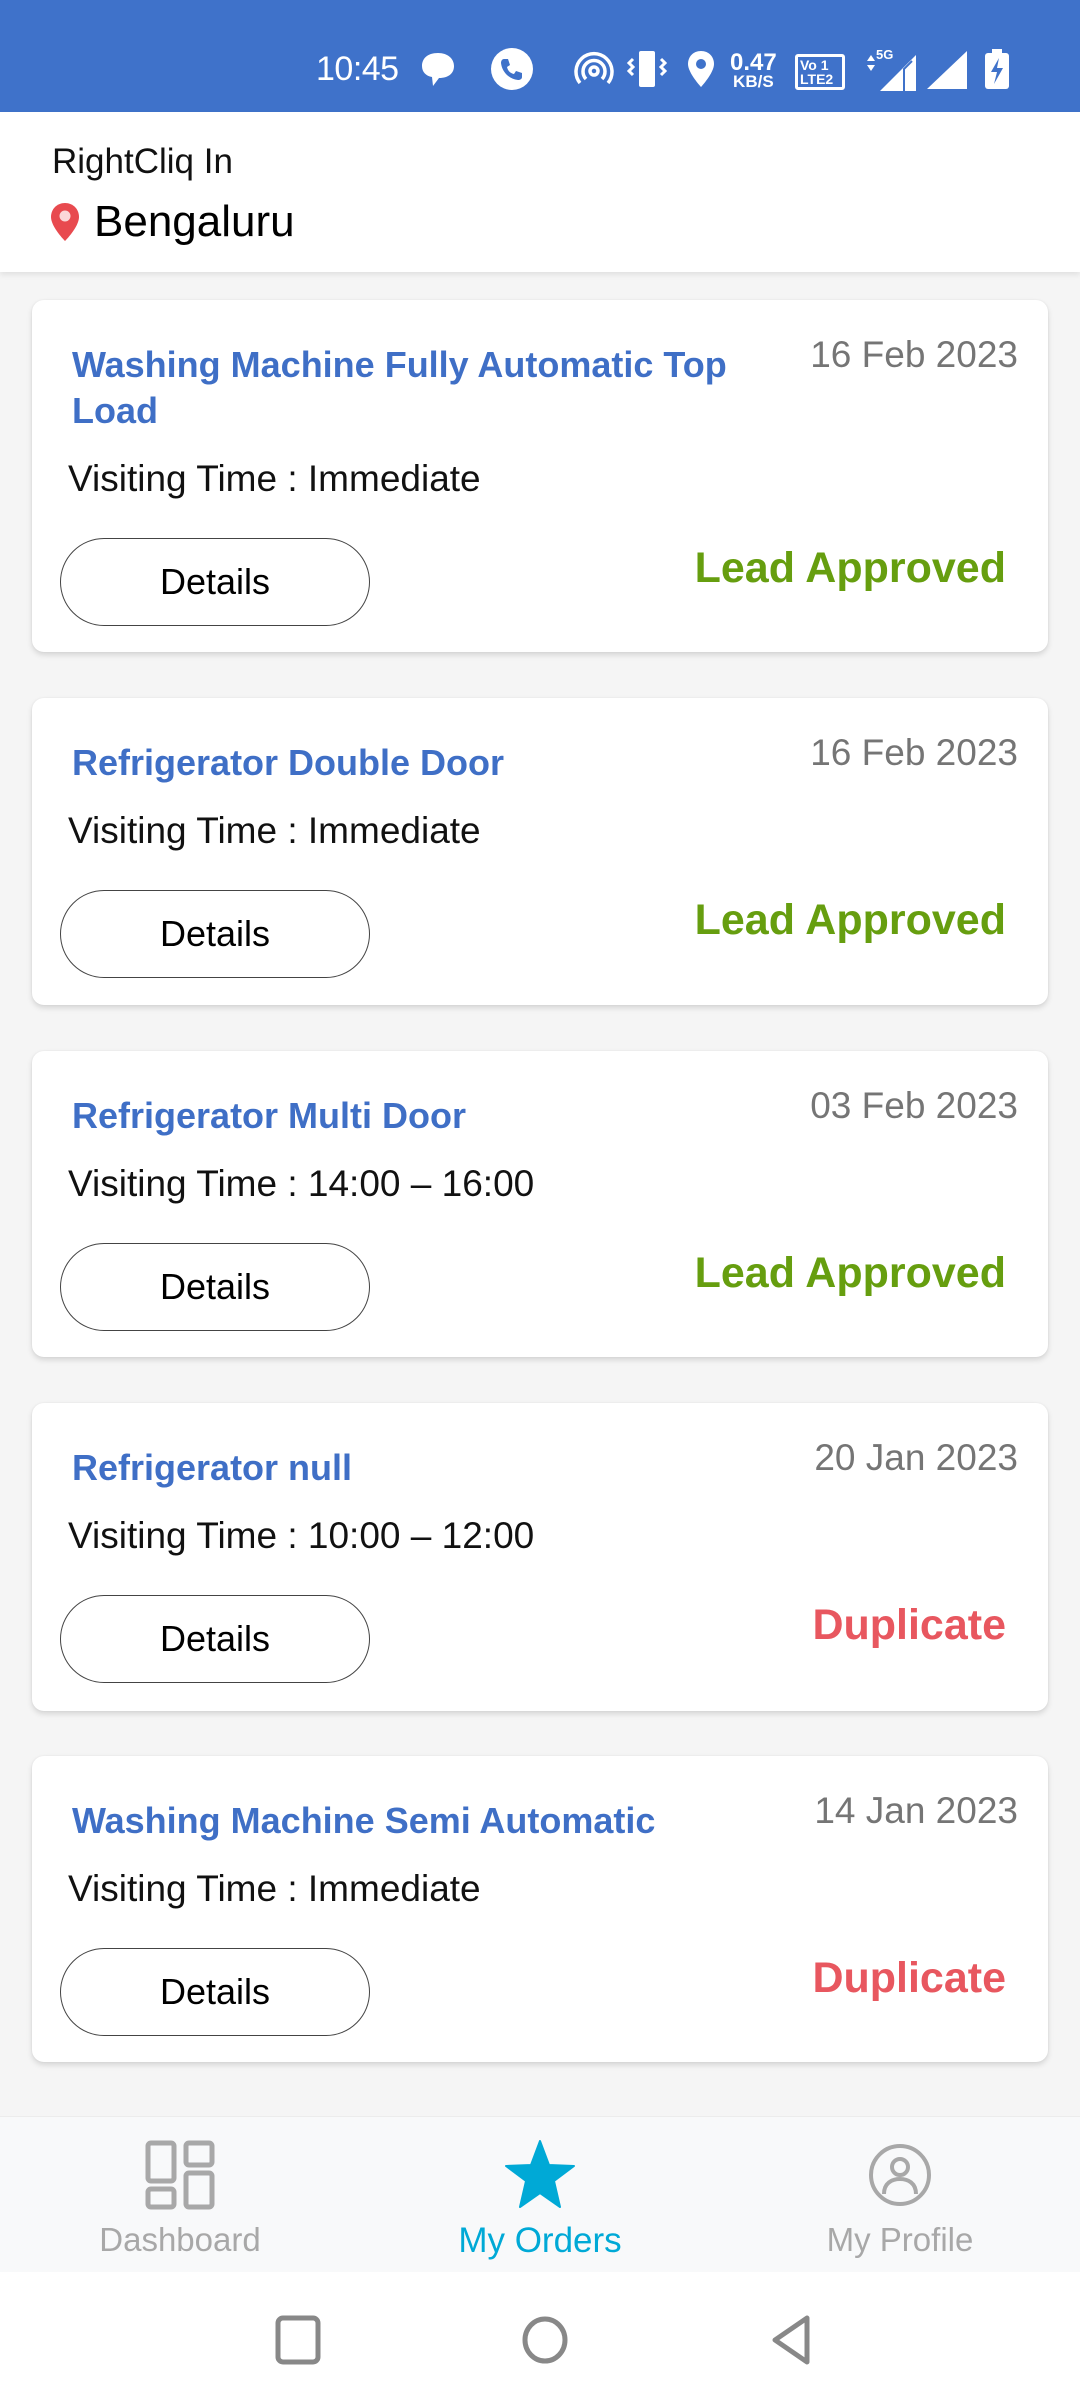 The image size is (1080, 2400). What do you see at coordinates (900, 2239) in the screenshot?
I see `tab-label: My Profile` at bounding box center [900, 2239].